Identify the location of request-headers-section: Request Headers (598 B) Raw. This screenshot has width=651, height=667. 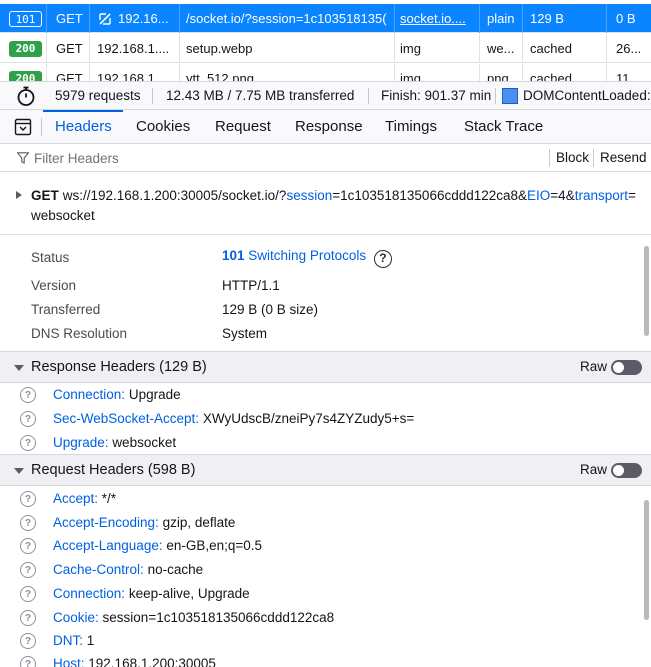
(325, 470).